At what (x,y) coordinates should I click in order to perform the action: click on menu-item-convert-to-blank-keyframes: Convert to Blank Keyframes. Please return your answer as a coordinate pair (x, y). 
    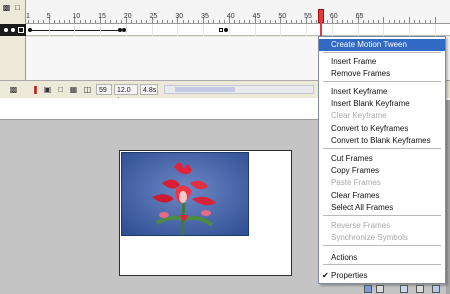
    Looking at the image, I should click on (382, 141).